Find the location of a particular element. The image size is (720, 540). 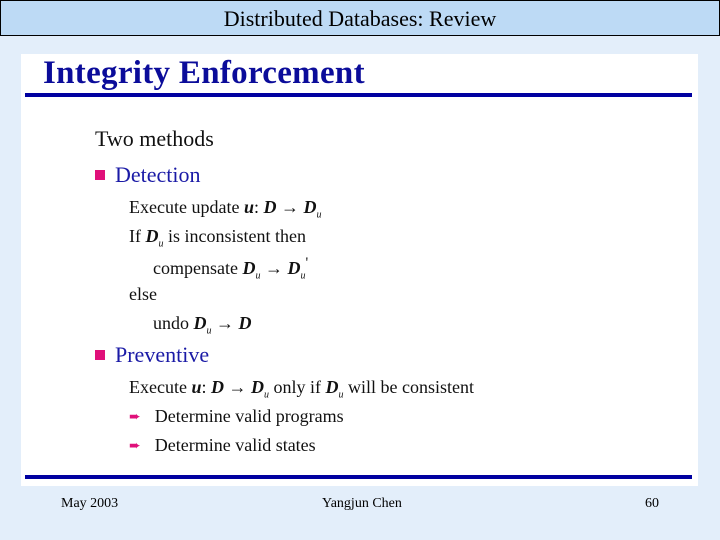

text: will be consistent is located at coordinates (408, 387).